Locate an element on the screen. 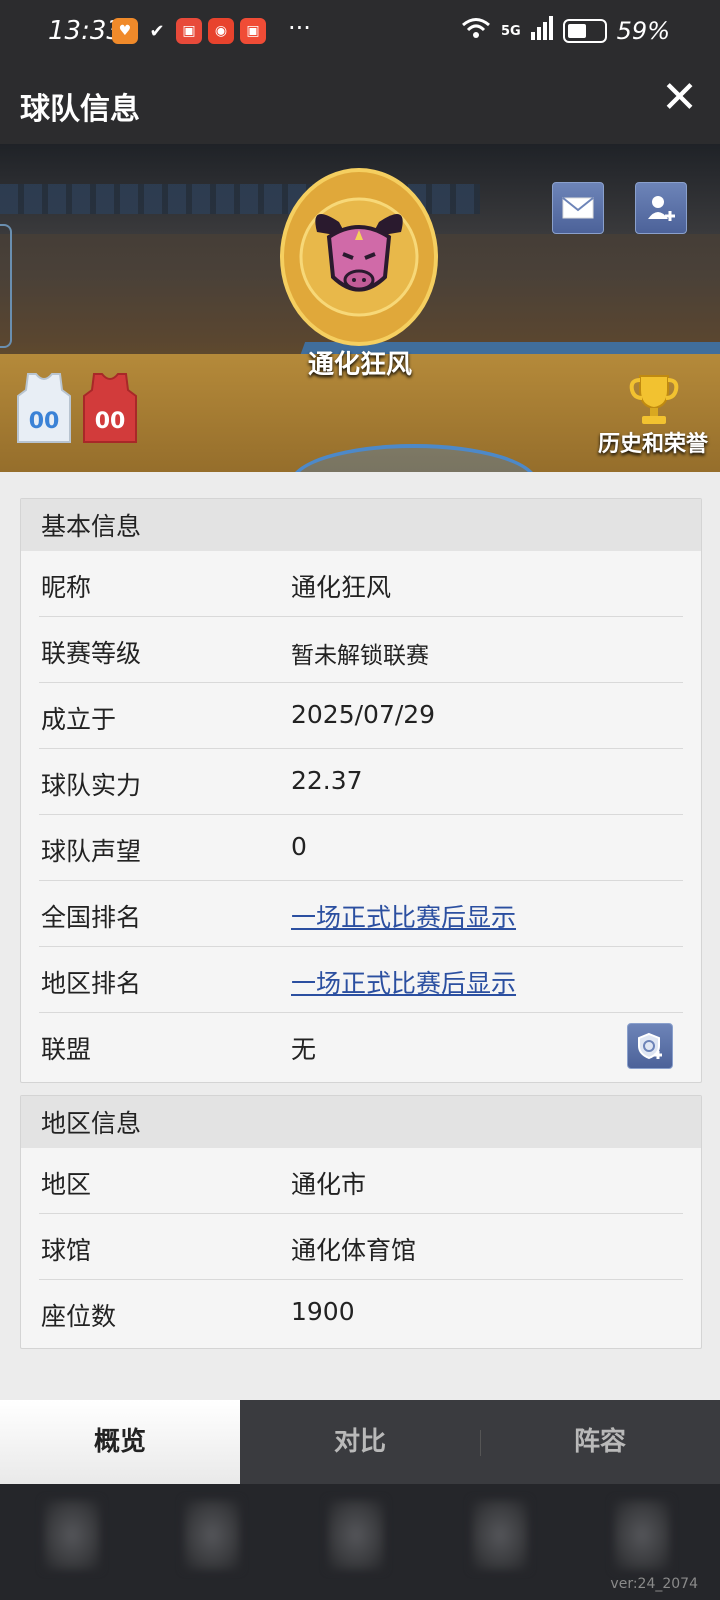 The height and width of the screenshot is (1600, 720). info-row-regional-rank: 地区排名 一场正式比赛后显示 is located at coordinates (361, 980).